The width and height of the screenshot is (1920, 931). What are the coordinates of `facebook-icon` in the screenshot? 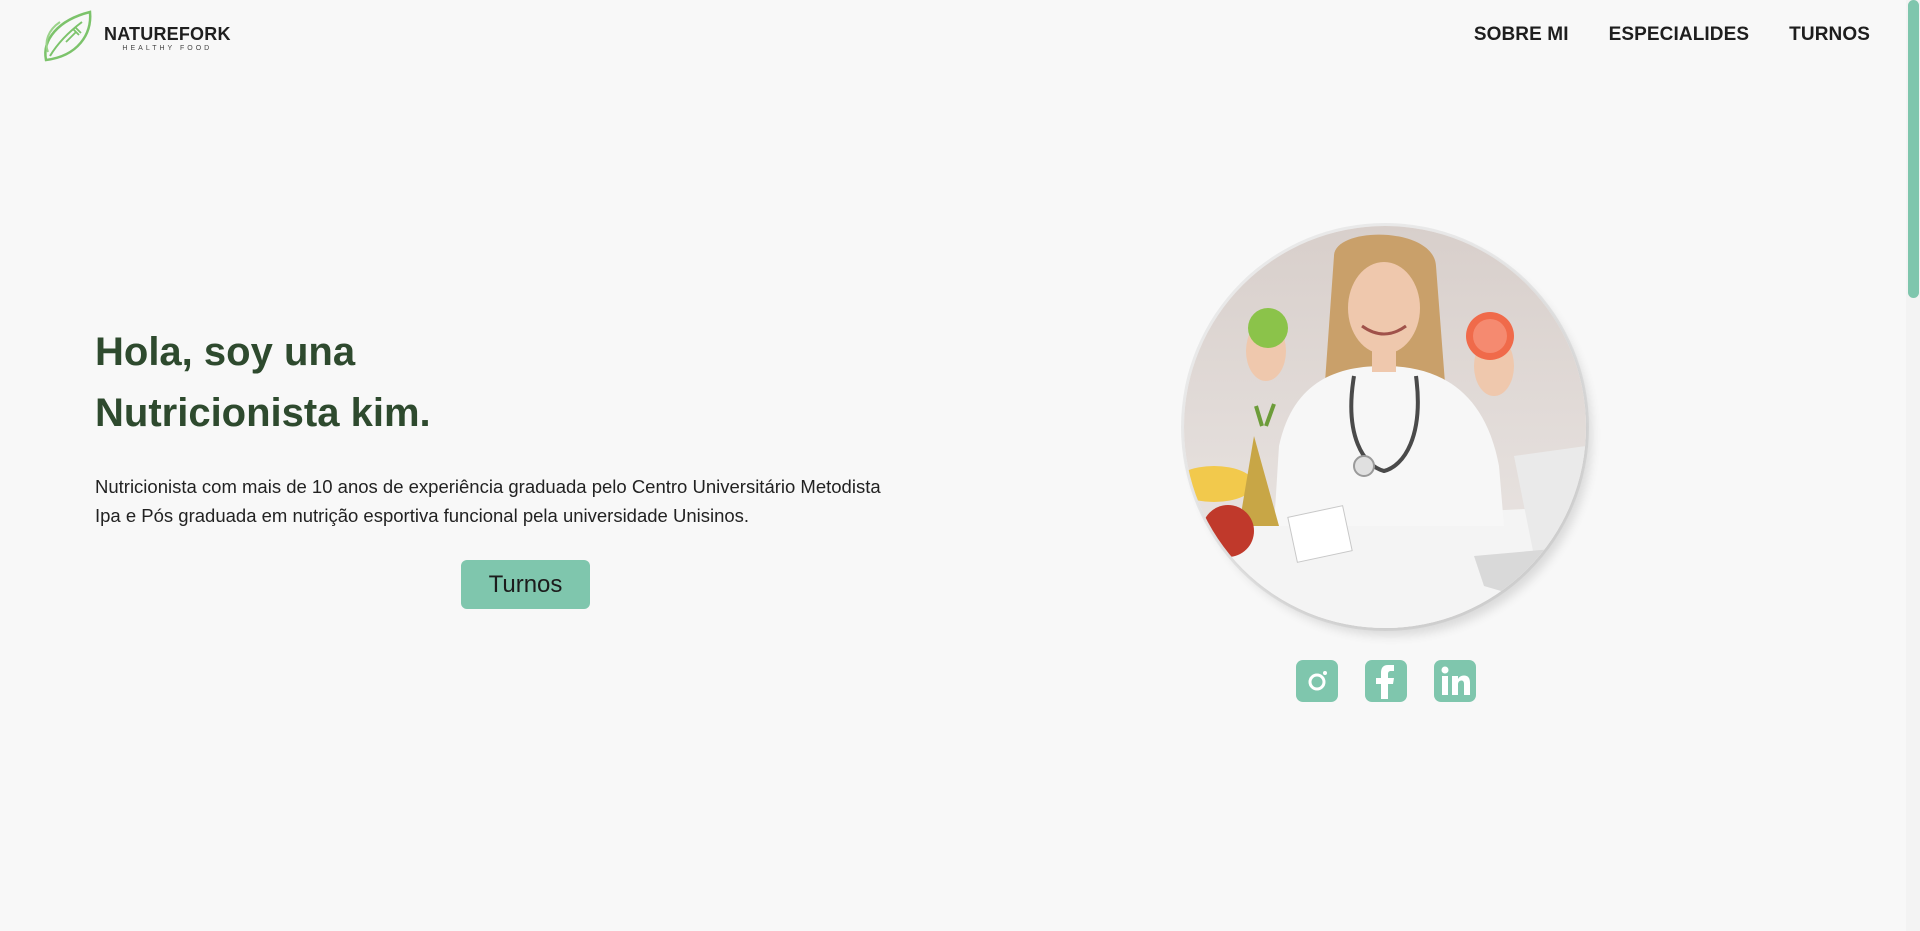 It's located at (1386, 681).